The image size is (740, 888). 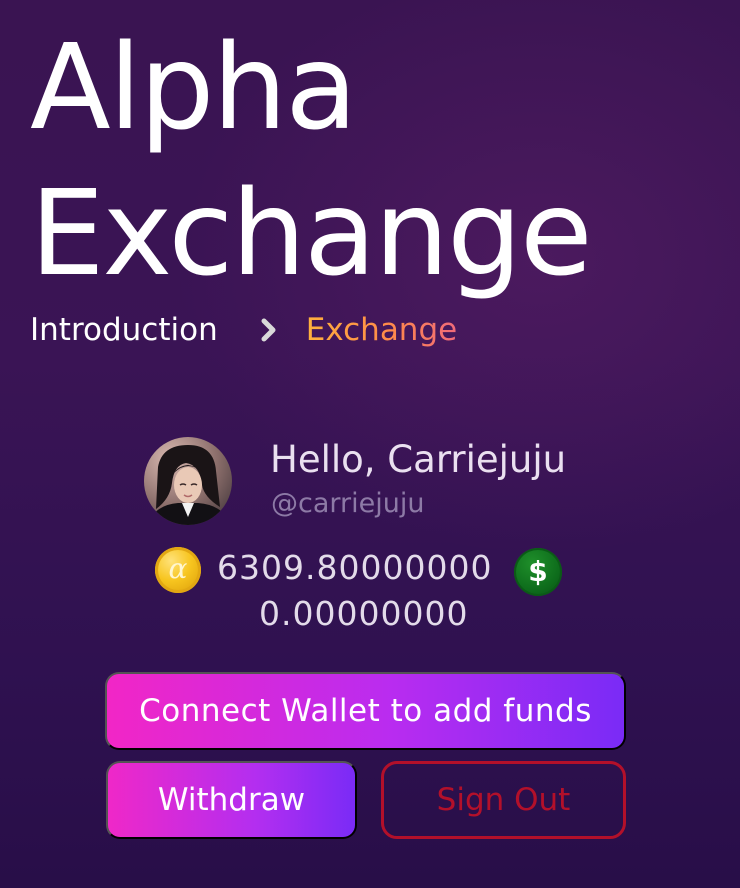 I want to click on usd-balance: 0.00000000, so click(x=364, y=613).